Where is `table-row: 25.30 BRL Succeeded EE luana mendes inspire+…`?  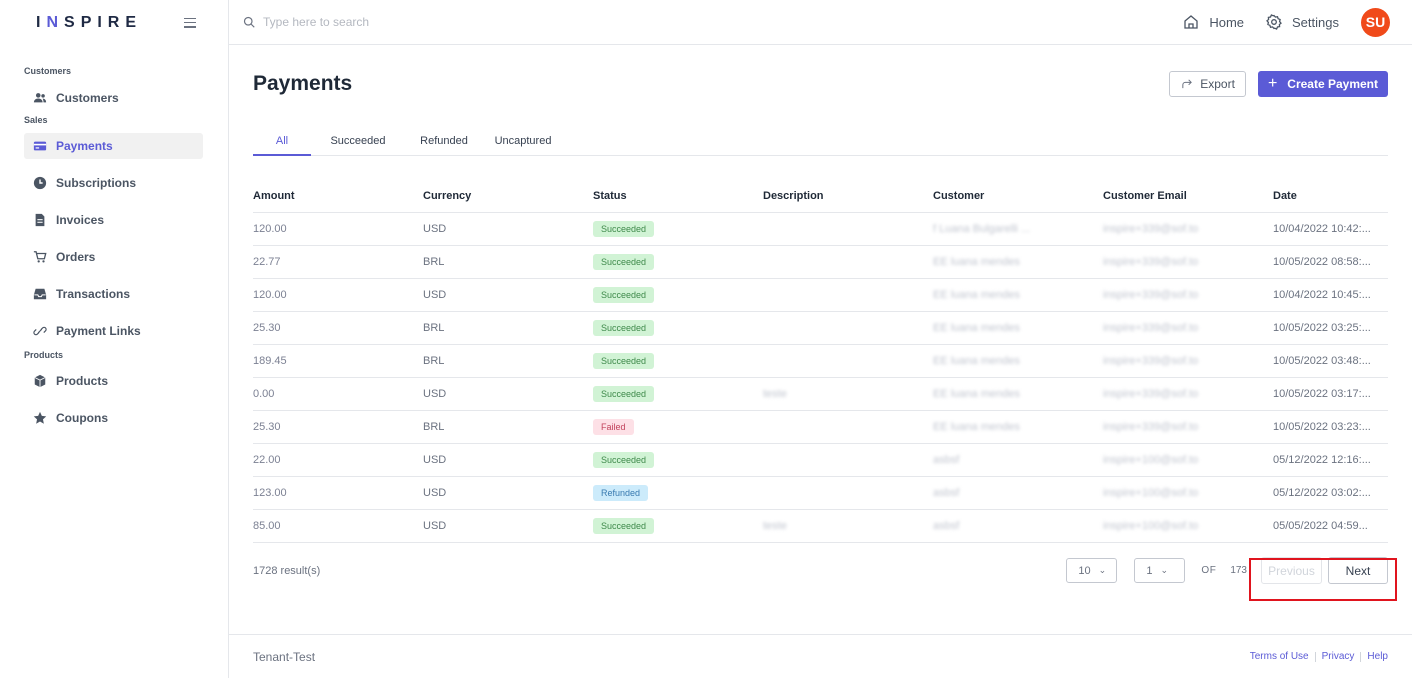
table-row: 25.30 BRL Succeeded EE luana mendes inspire+… is located at coordinates (820, 328).